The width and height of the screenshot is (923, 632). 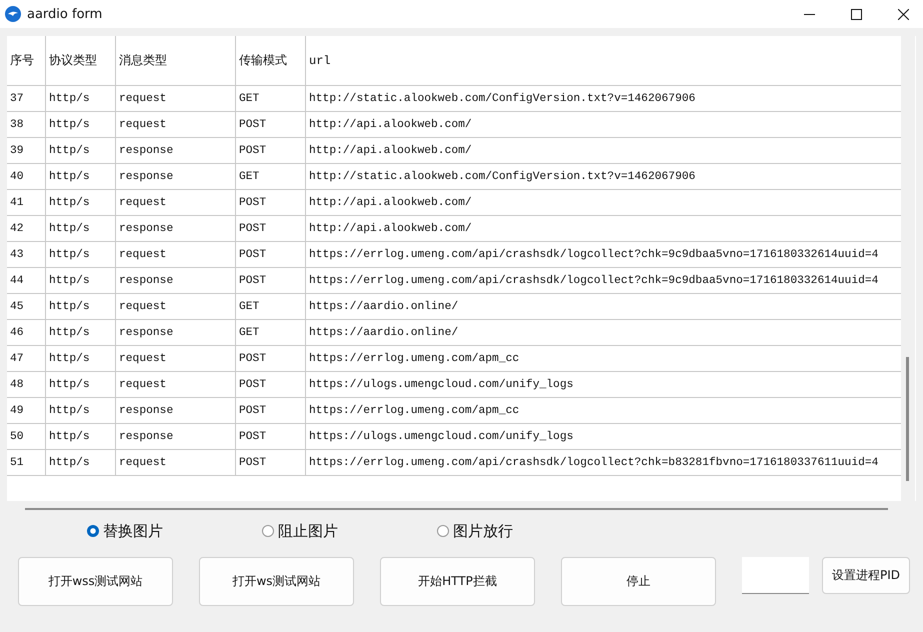 I want to click on column-header: 传输模式, so click(x=271, y=60).